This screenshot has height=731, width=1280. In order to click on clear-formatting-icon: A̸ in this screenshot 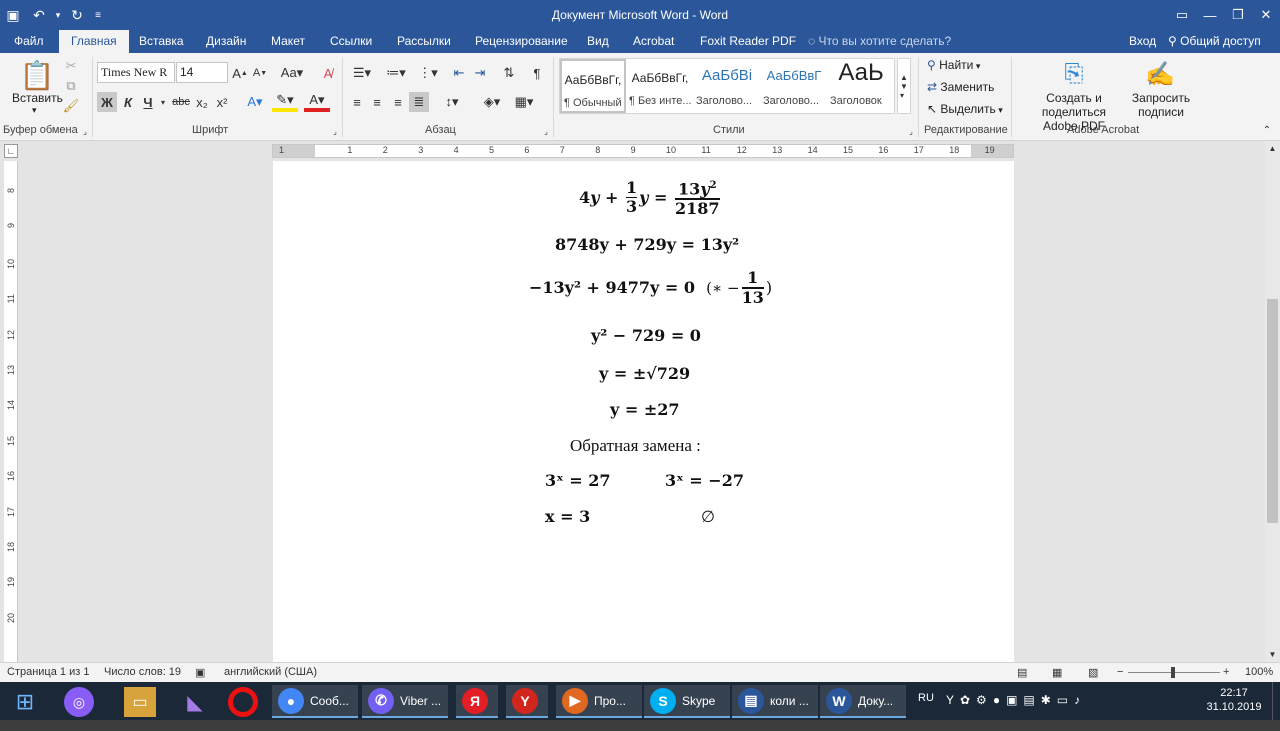, I will do `click(328, 73)`.